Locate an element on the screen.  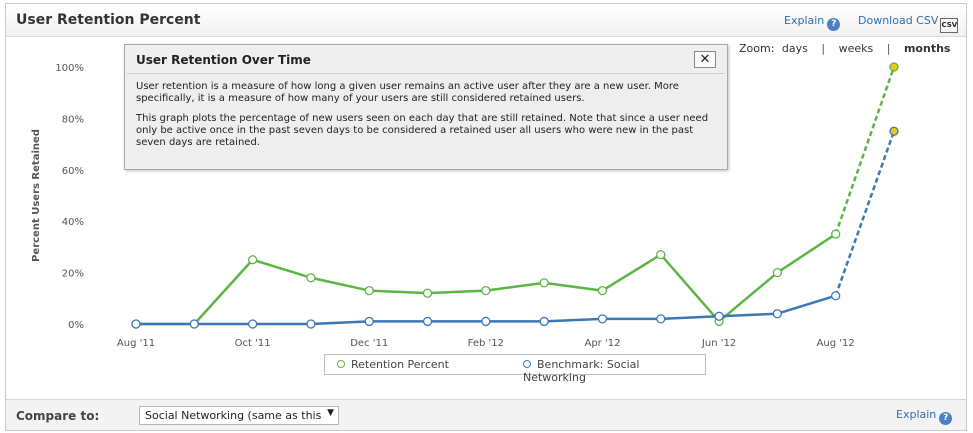
legend-item-retention: Retention Percent is located at coordinates (393, 364).